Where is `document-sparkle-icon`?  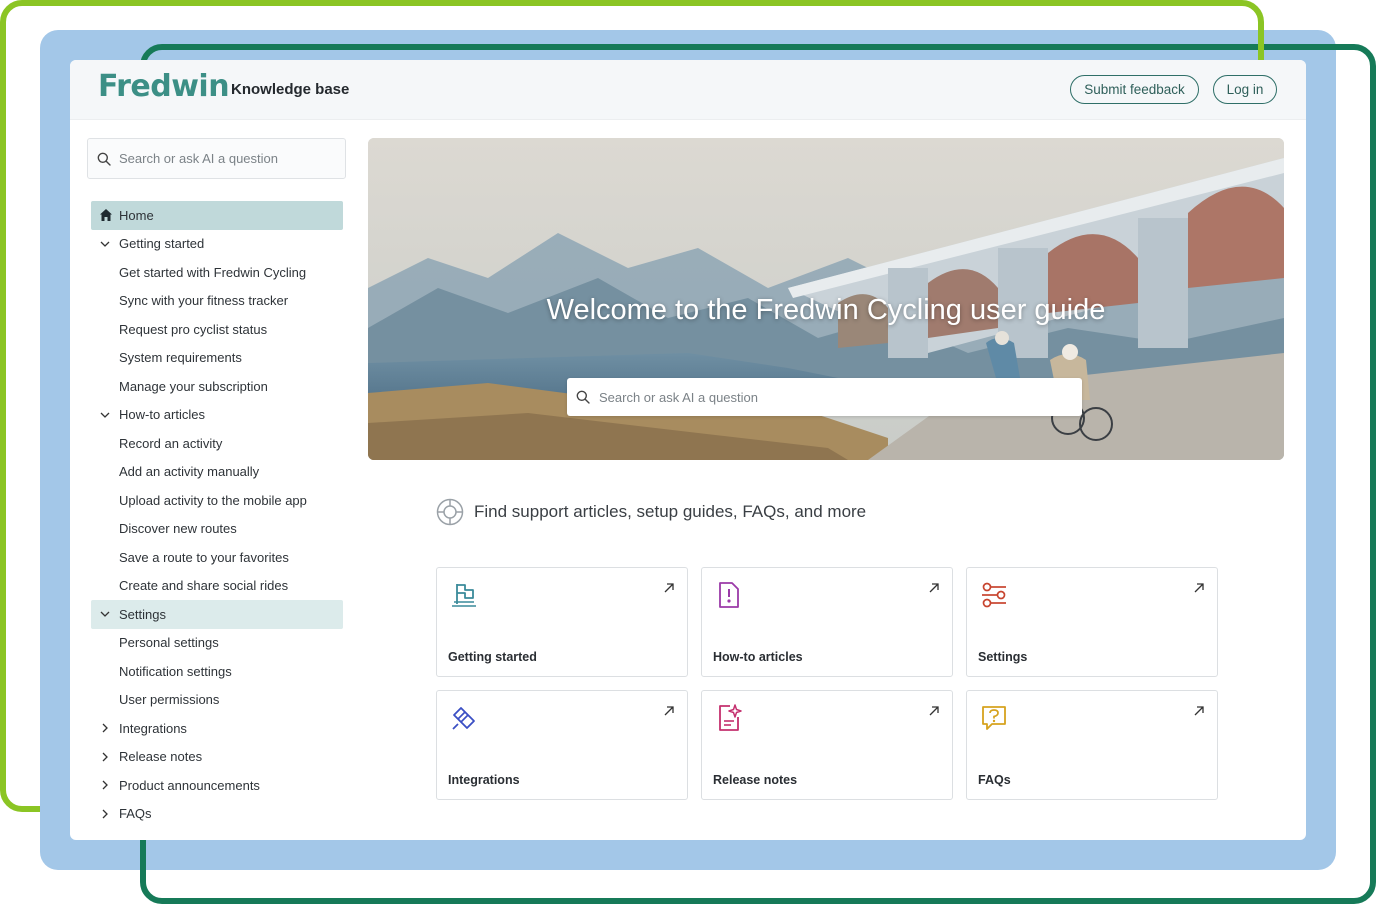
document-sparkle-icon is located at coordinates (730, 717).